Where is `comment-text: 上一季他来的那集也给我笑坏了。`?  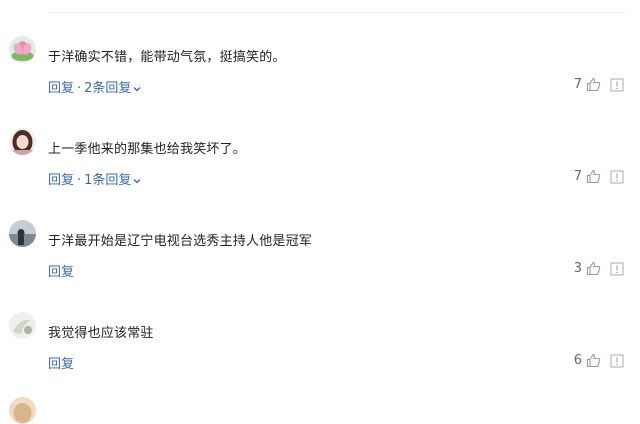
comment-text: 上一季他来的那集也给我笑坏了。 is located at coordinates (147, 149).